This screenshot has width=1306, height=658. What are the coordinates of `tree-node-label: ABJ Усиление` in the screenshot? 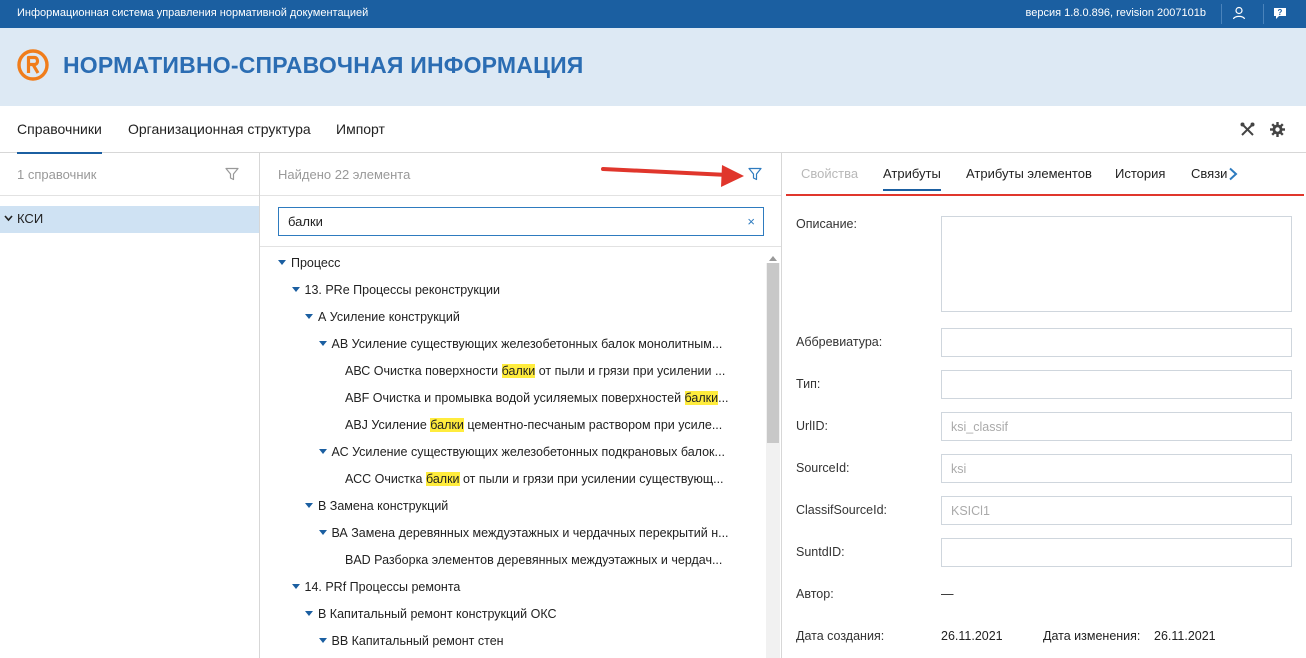 It's located at (388, 425).